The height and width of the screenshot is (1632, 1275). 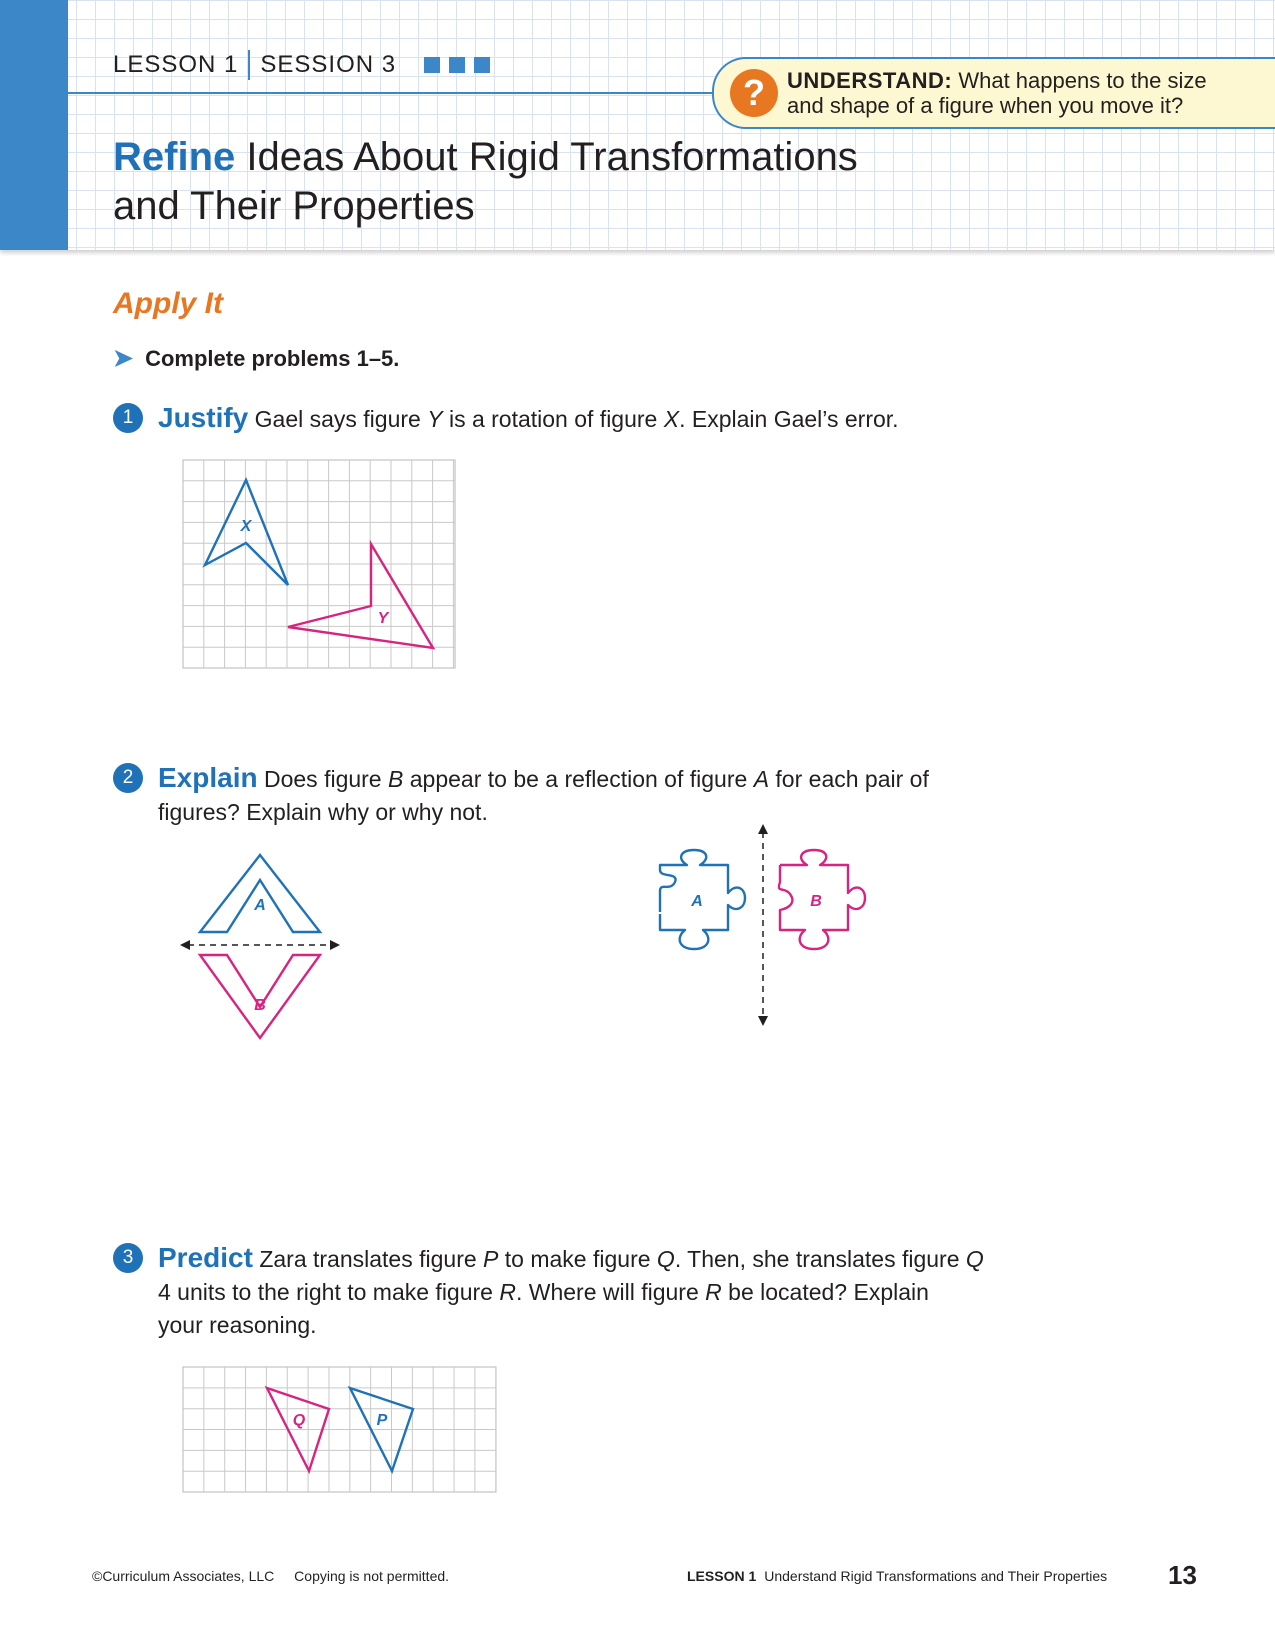 What do you see at coordinates (722, 1576) in the screenshot?
I see `footer-lesson-label: LESSON 1` at bounding box center [722, 1576].